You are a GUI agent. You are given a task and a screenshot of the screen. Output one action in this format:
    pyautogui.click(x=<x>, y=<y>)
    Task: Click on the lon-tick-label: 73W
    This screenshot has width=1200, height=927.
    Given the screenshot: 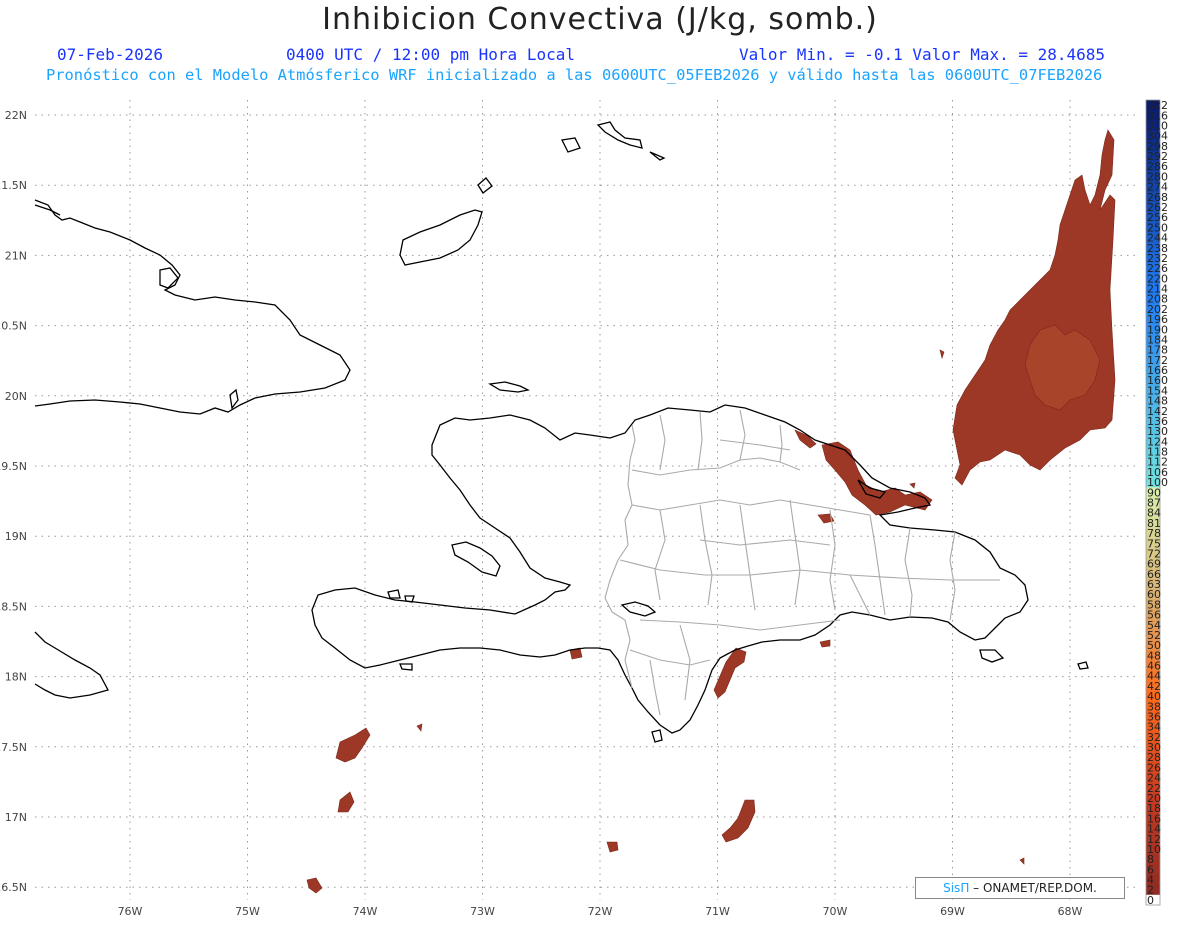 What is the action you would take?
    pyautogui.click(x=482, y=911)
    